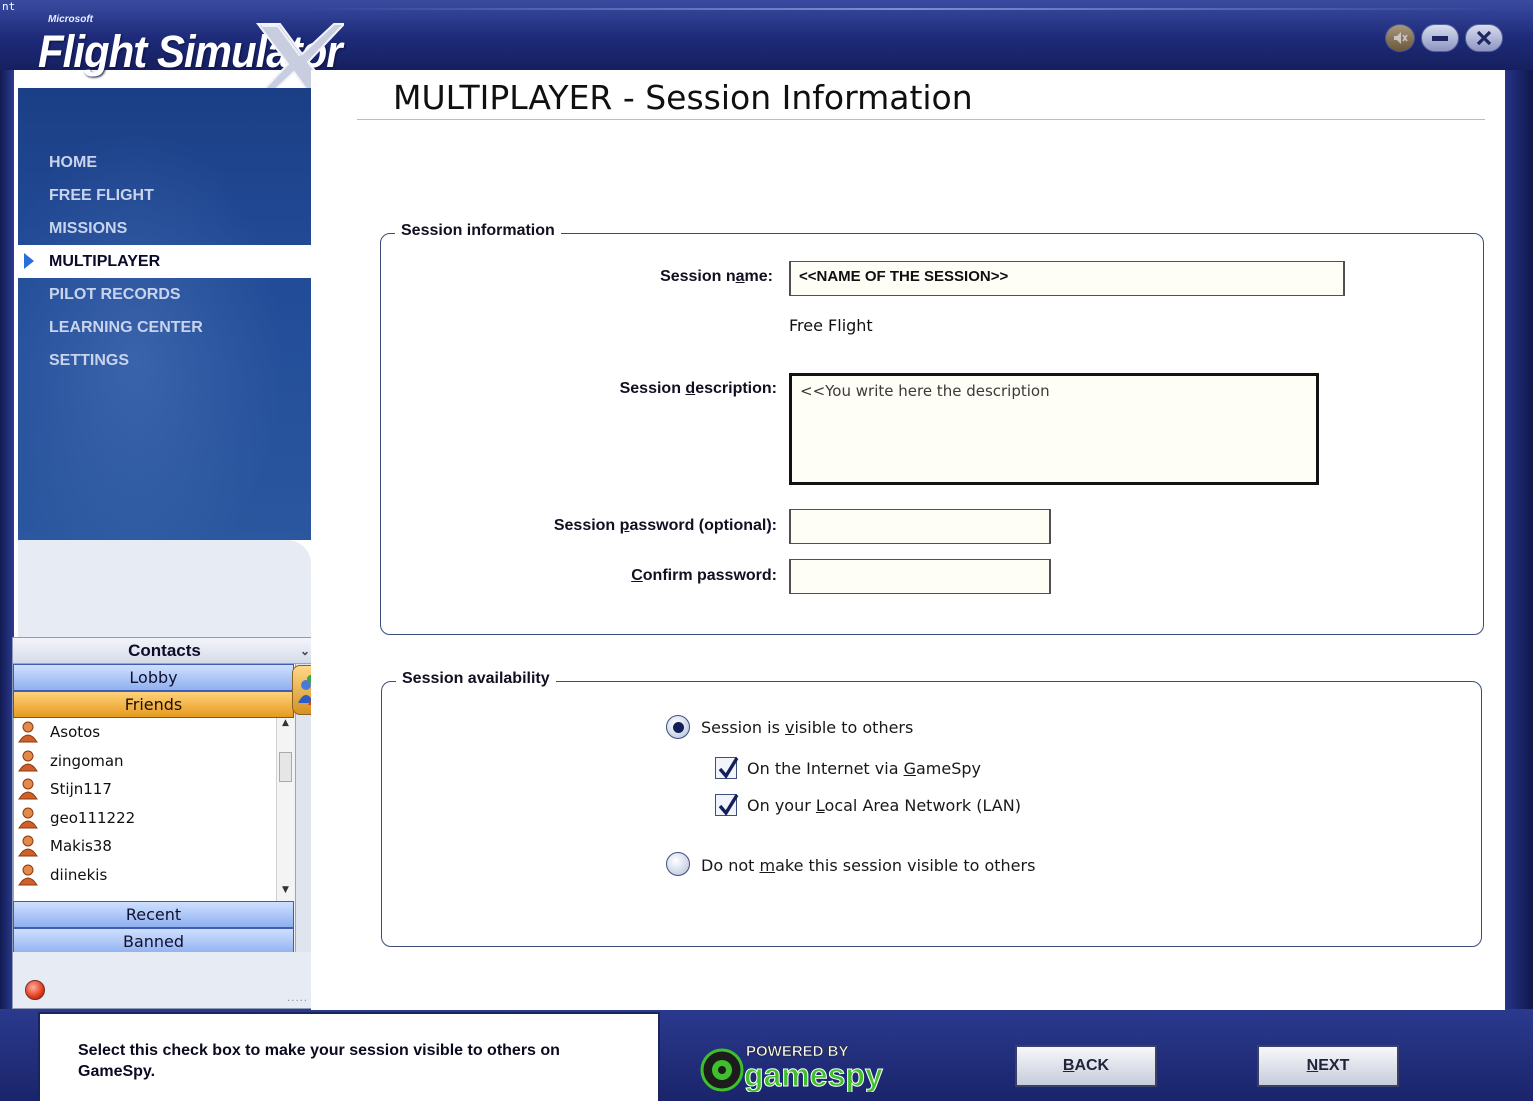  Describe the element at coordinates (154, 761) in the screenshot. I see `list-item: zingoman` at that location.